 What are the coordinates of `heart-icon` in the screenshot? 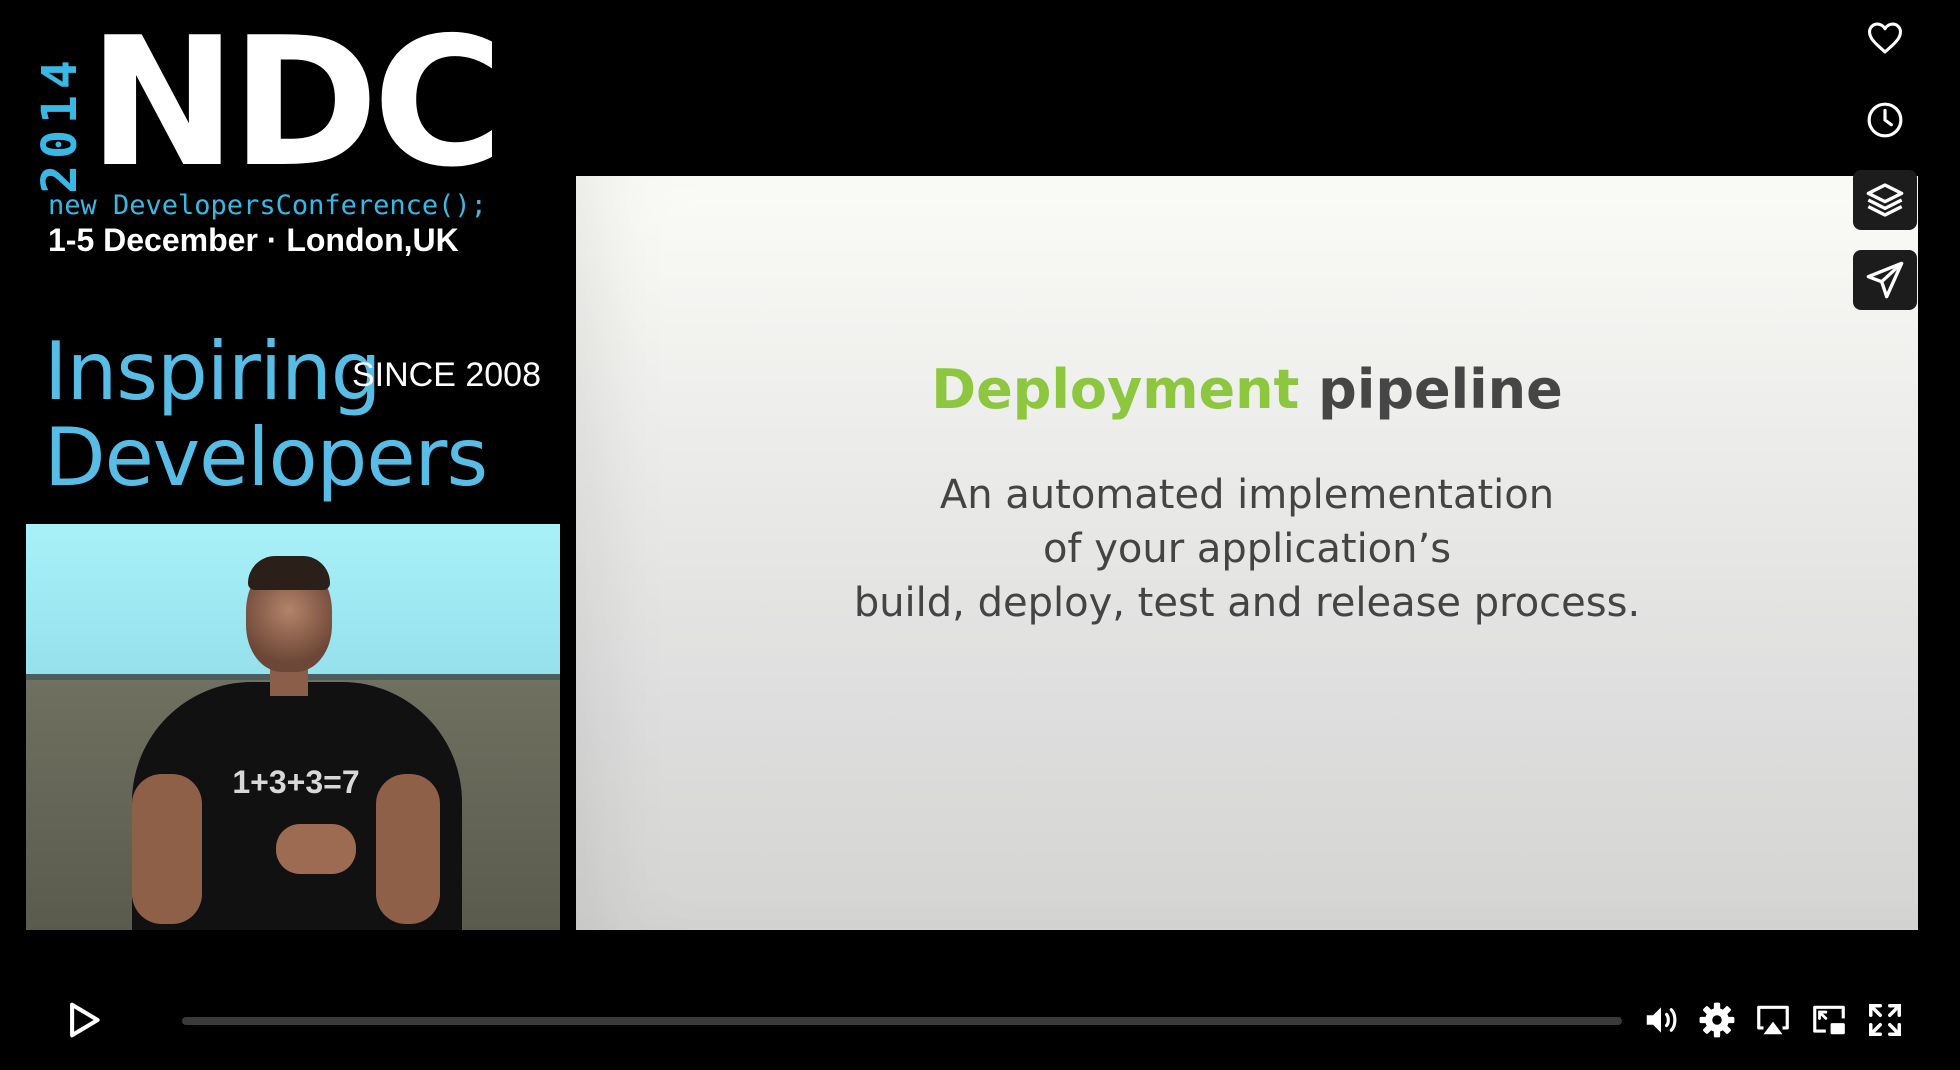 It's located at (1885, 38).